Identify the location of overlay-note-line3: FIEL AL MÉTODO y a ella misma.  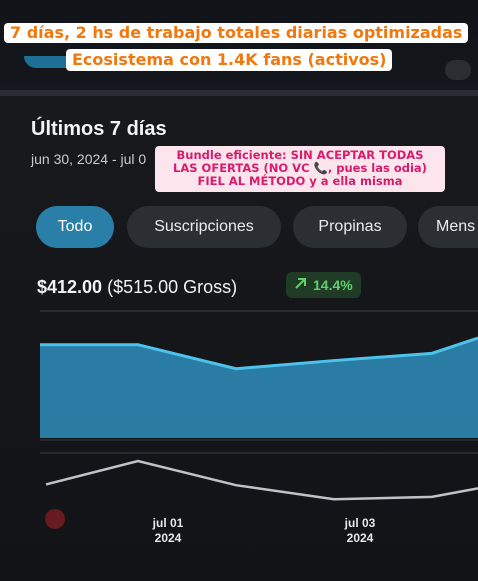
(300, 181).